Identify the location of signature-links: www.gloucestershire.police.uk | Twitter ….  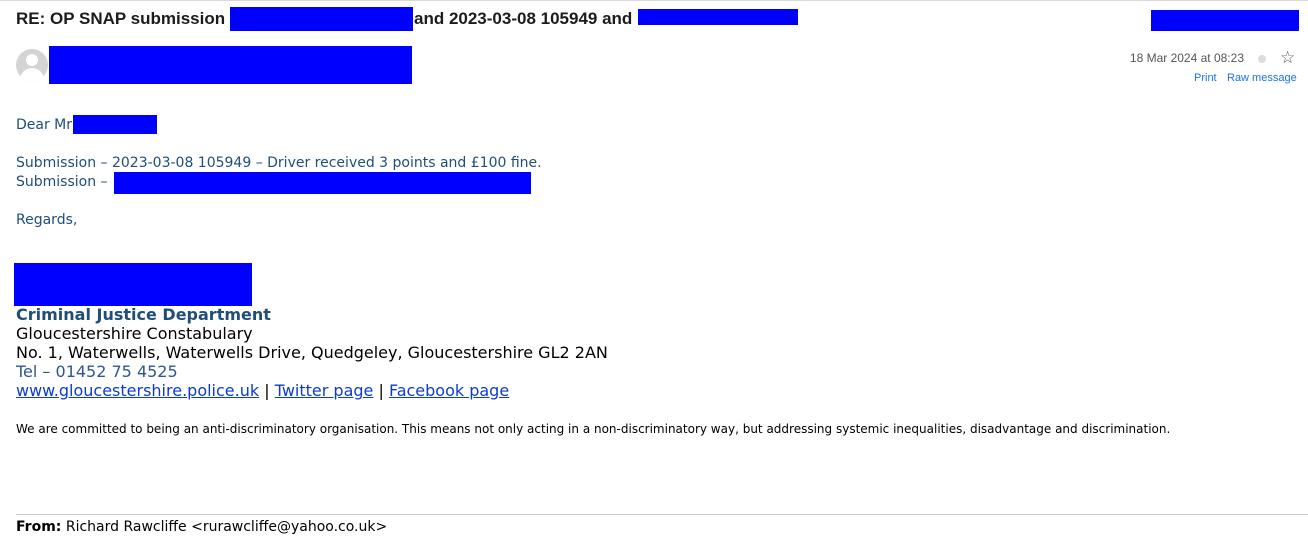
(262, 390).